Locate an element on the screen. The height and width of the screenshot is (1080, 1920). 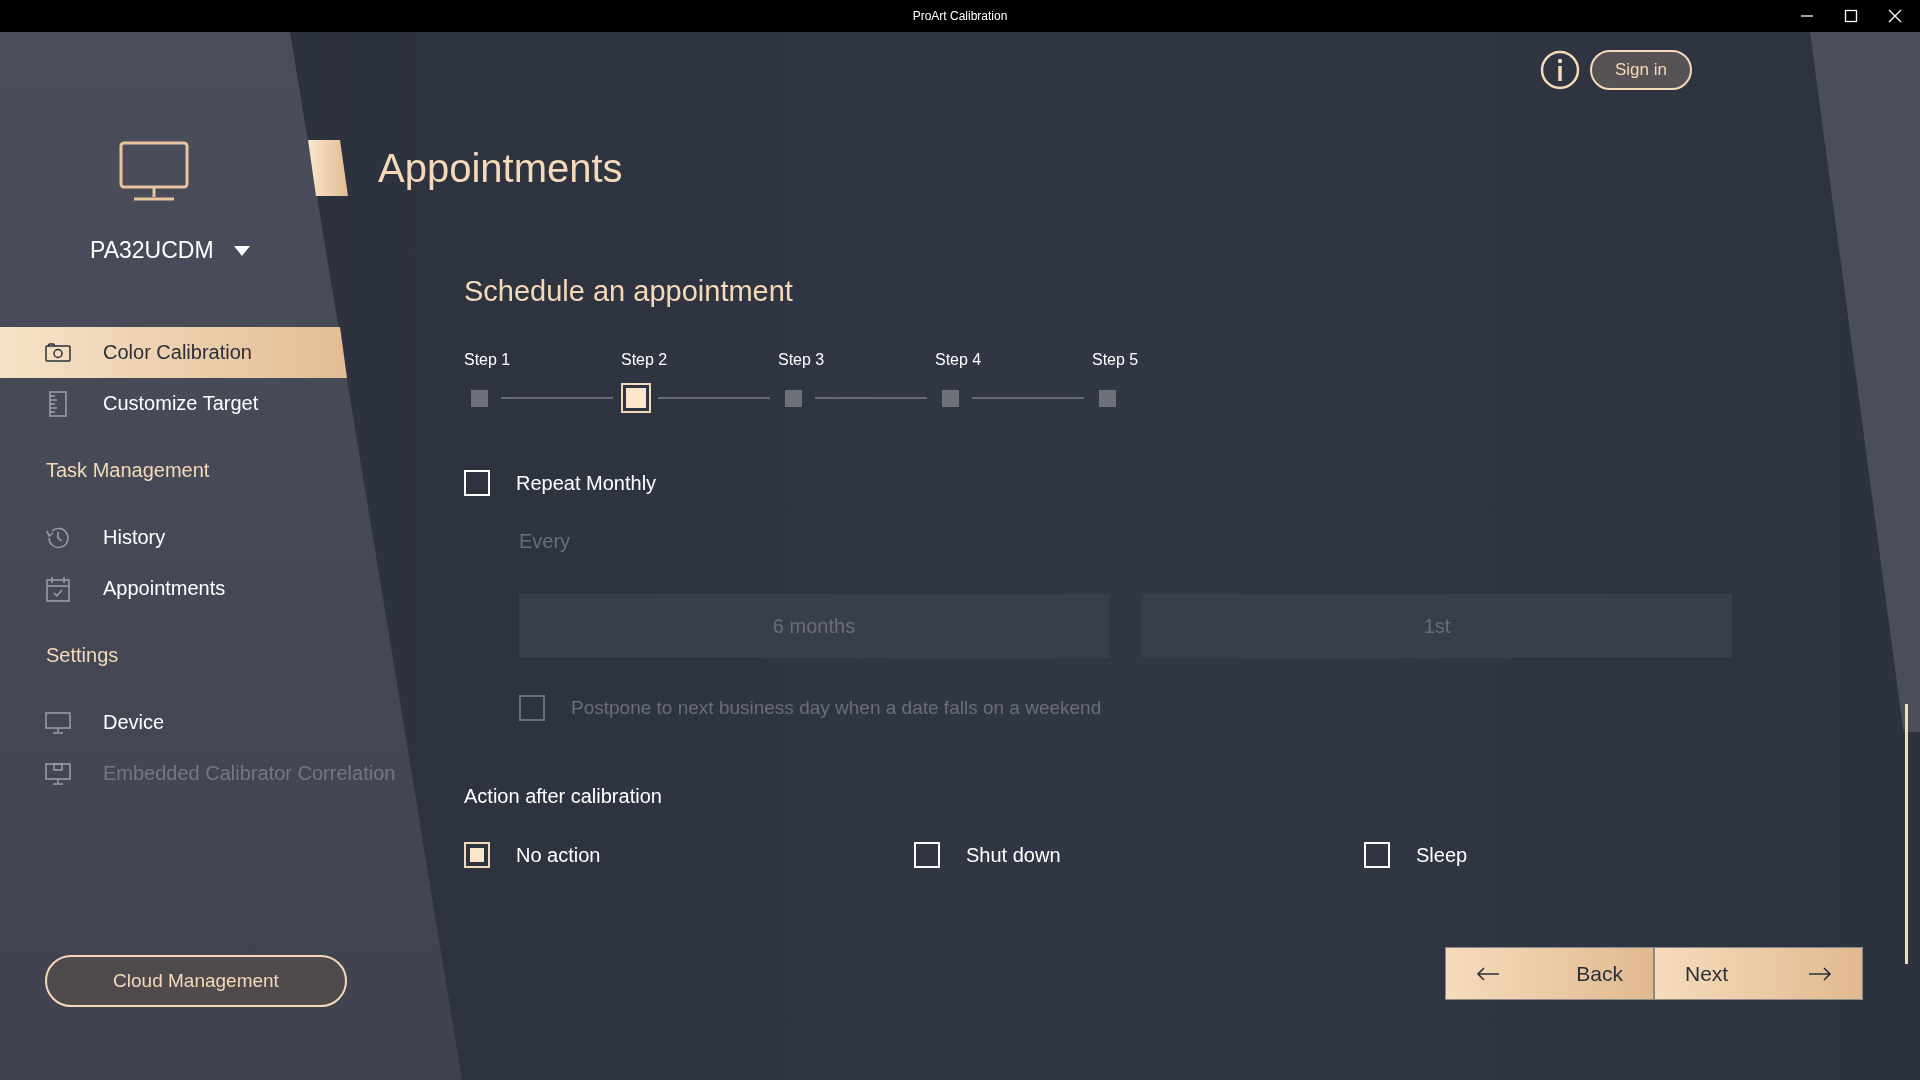
device-dropdown: PA32UCDM is located at coordinates (170, 250).